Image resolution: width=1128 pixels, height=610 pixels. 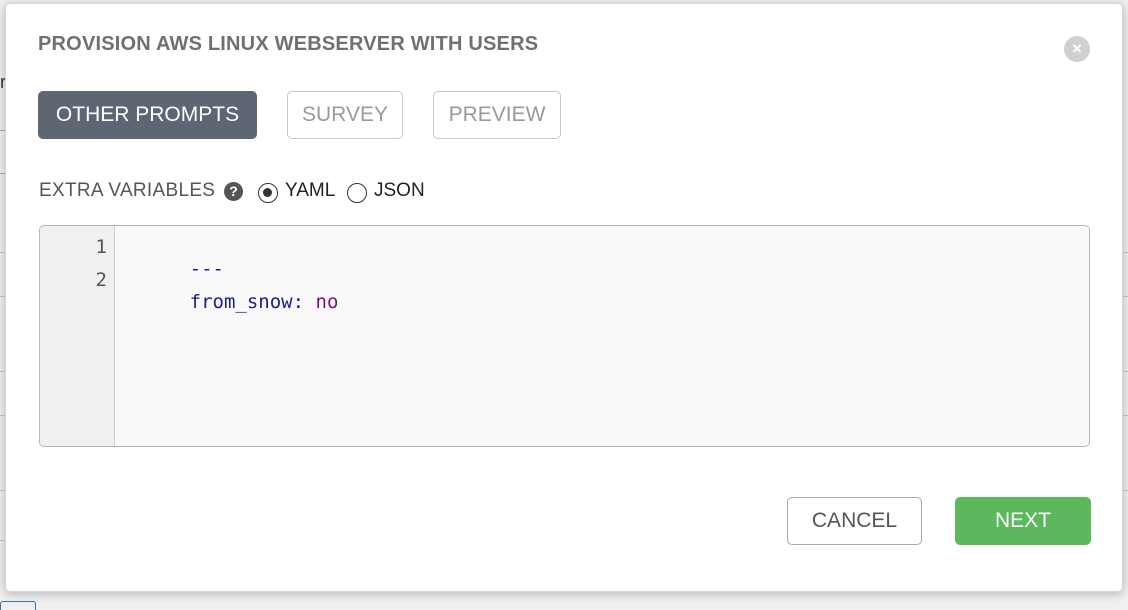 I want to click on radio-selected-dot, so click(x=267, y=192).